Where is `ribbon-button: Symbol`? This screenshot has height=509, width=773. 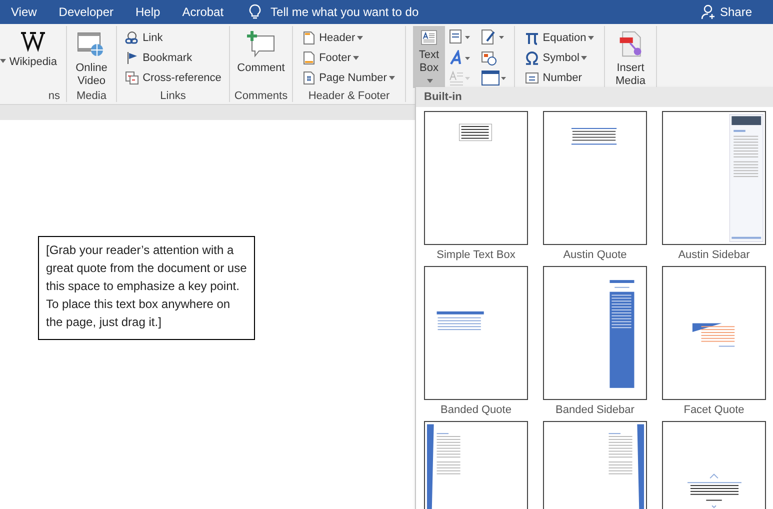 ribbon-button: Symbol is located at coordinates (559, 58).